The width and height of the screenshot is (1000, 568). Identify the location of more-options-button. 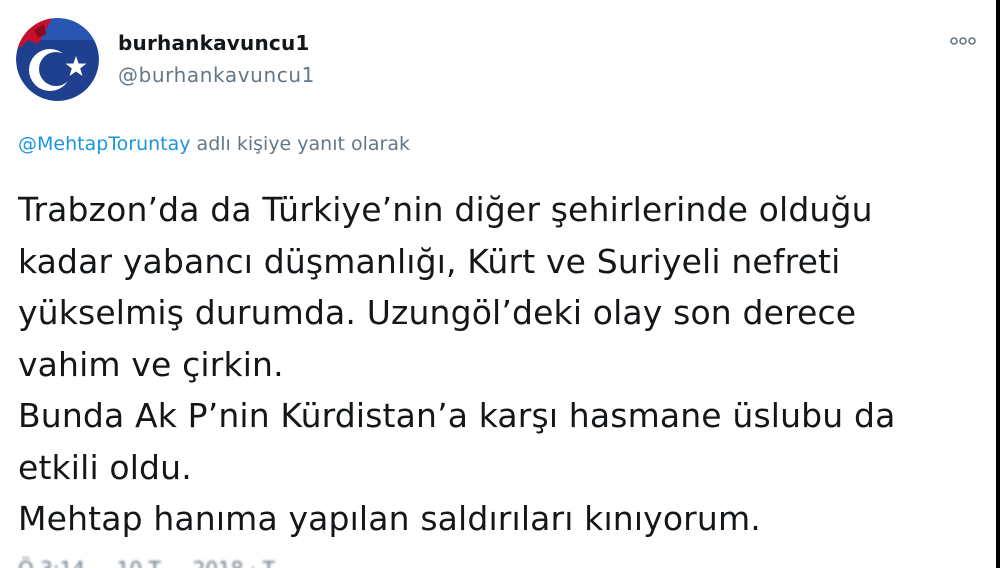
(963, 41).